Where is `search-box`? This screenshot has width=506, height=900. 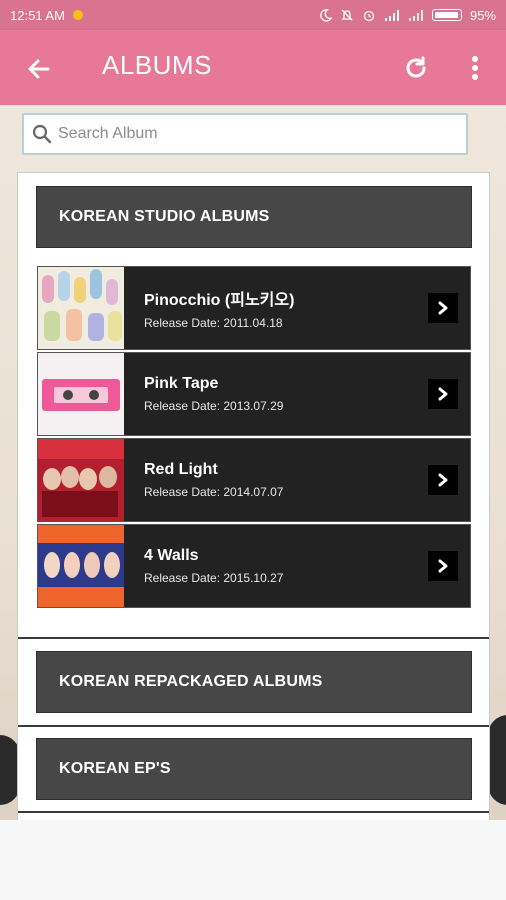 search-box is located at coordinates (245, 134).